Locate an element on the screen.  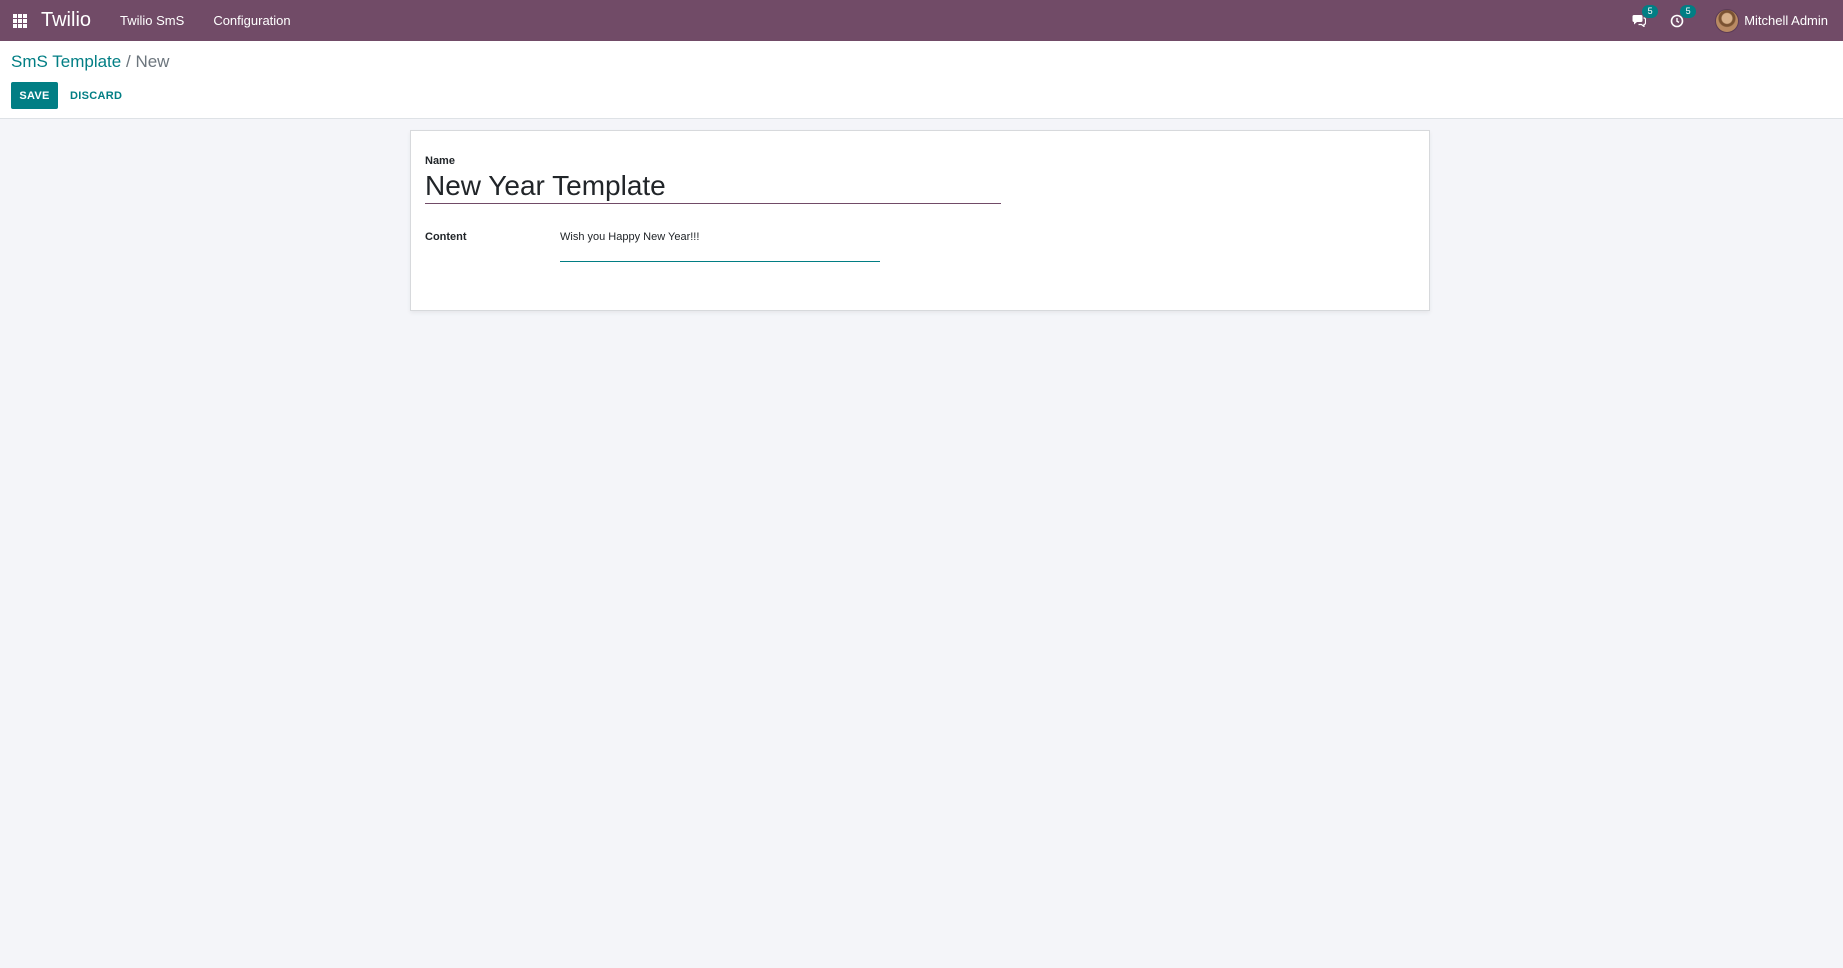
messages-count-badge: 5 is located at coordinates (1650, 11).